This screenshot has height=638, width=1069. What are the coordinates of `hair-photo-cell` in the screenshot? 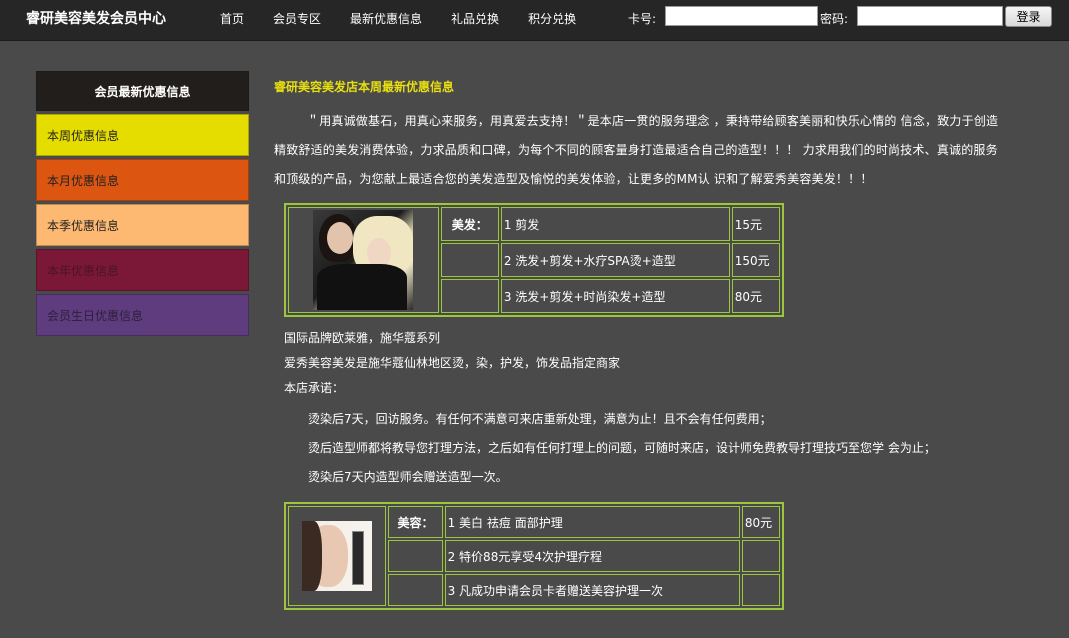 It's located at (363, 260).